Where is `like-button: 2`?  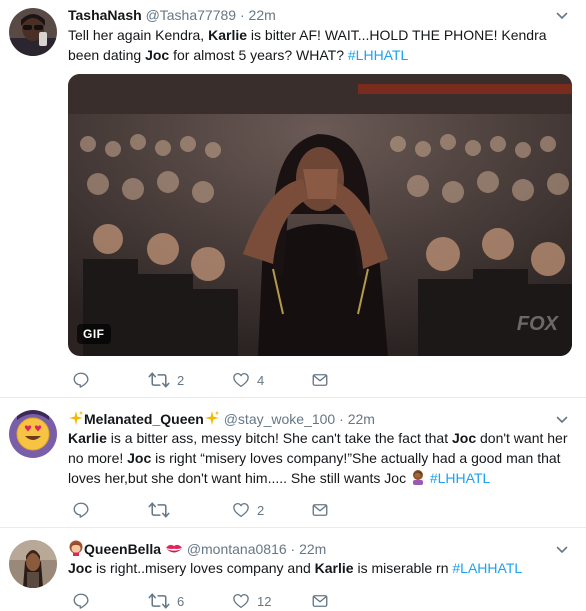 like-button: 2 is located at coordinates (248, 510).